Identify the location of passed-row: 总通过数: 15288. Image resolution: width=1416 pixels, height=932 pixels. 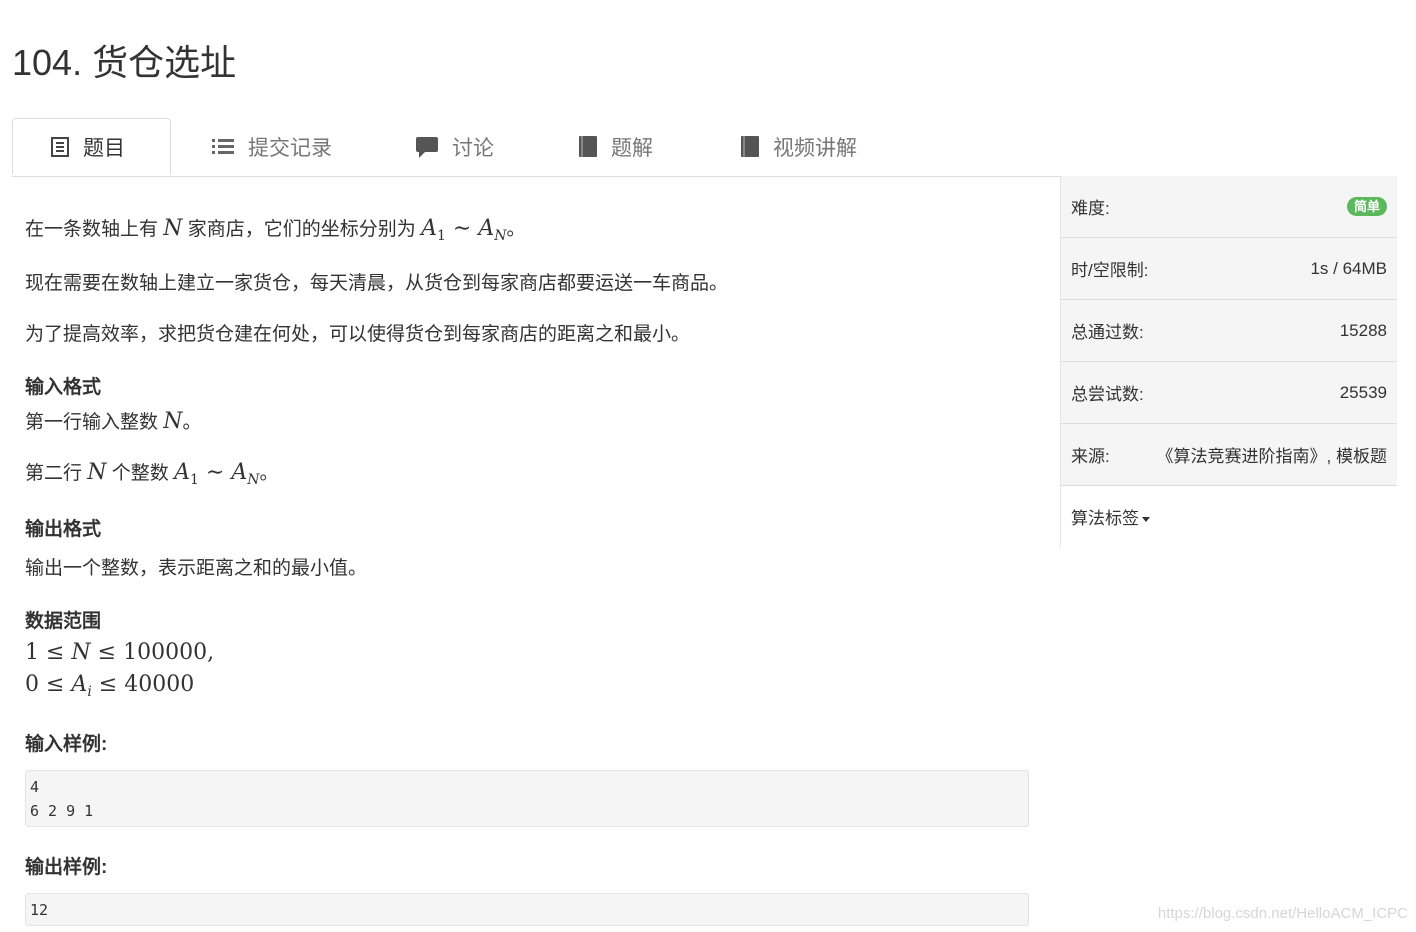
(1229, 331).